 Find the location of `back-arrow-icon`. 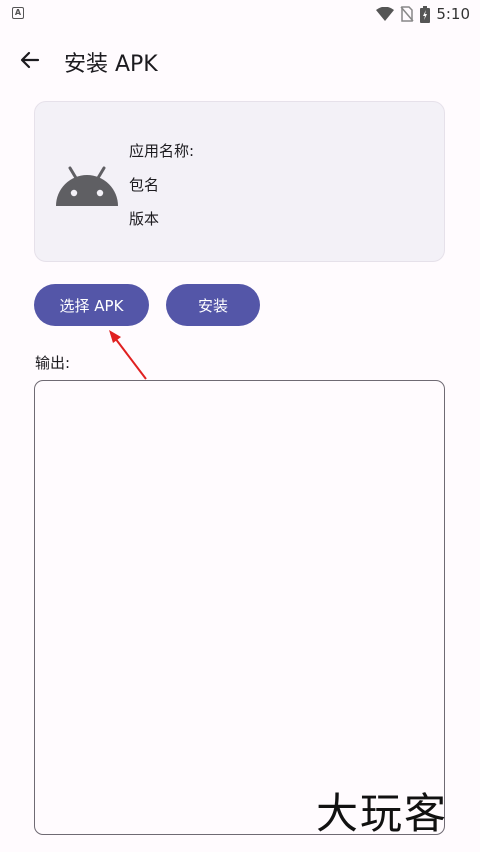

back-arrow-icon is located at coordinates (30, 60).